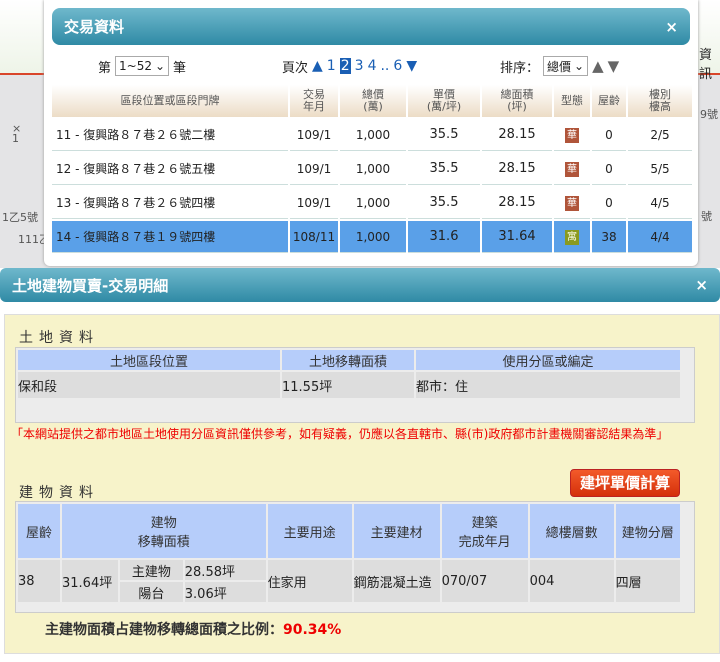 This screenshot has height=662, width=720. Describe the element at coordinates (548, 360) in the screenshot. I see `column-header: 使用分區或編定` at that location.